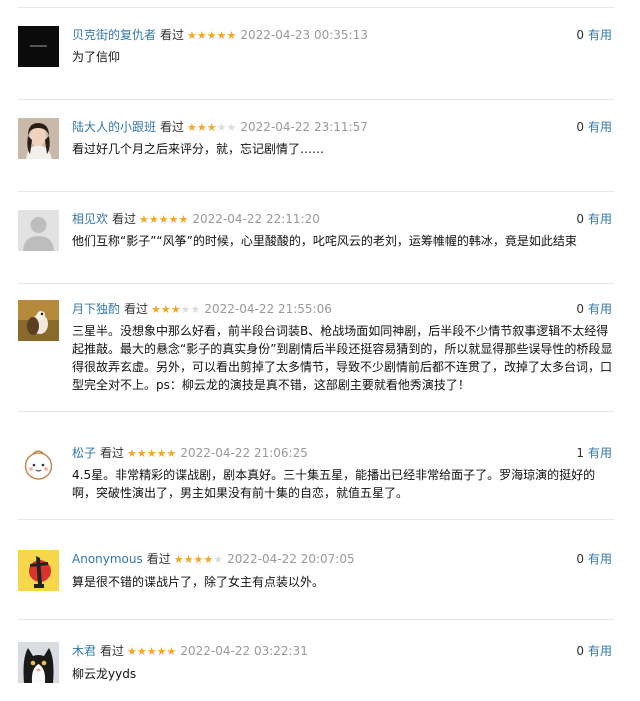  I want to click on username-link: 陆大人的小跟班, so click(114, 127).